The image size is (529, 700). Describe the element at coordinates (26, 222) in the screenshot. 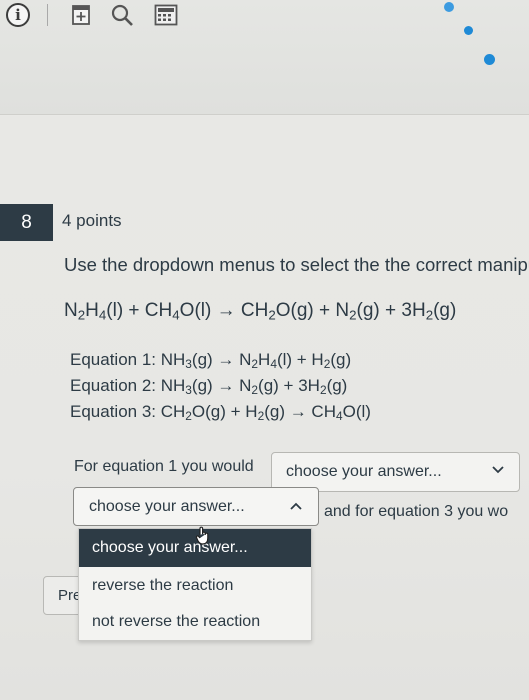

I see `question-number: 8` at that location.